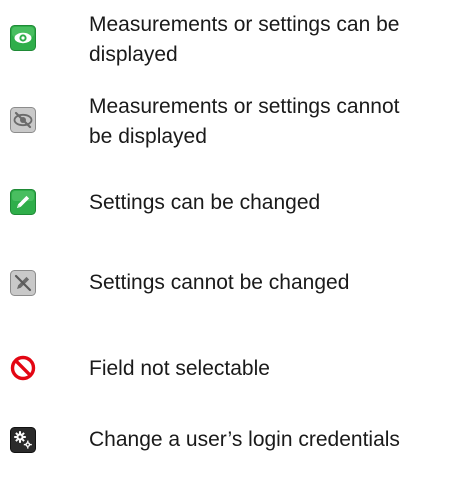  What do you see at coordinates (133, 54) in the screenshot?
I see `legend-text-line: displayed` at bounding box center [133, 54].